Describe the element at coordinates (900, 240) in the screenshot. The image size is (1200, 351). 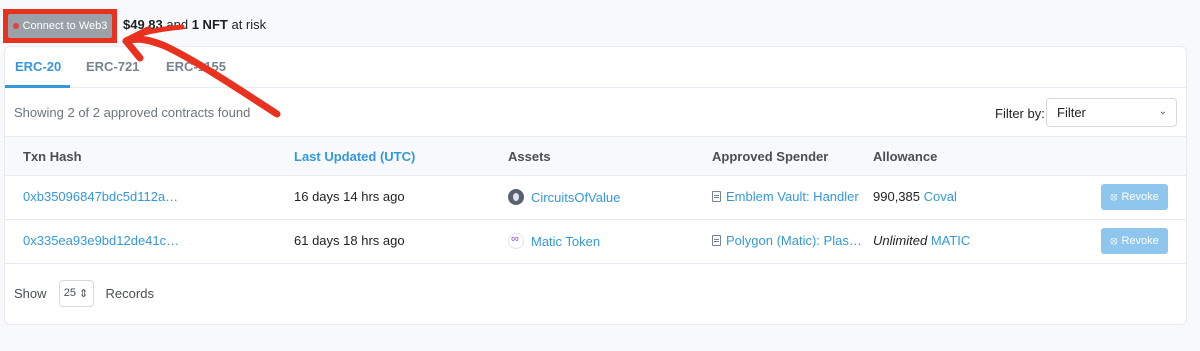
I see `allowance-amount: Unlimited` at that location.